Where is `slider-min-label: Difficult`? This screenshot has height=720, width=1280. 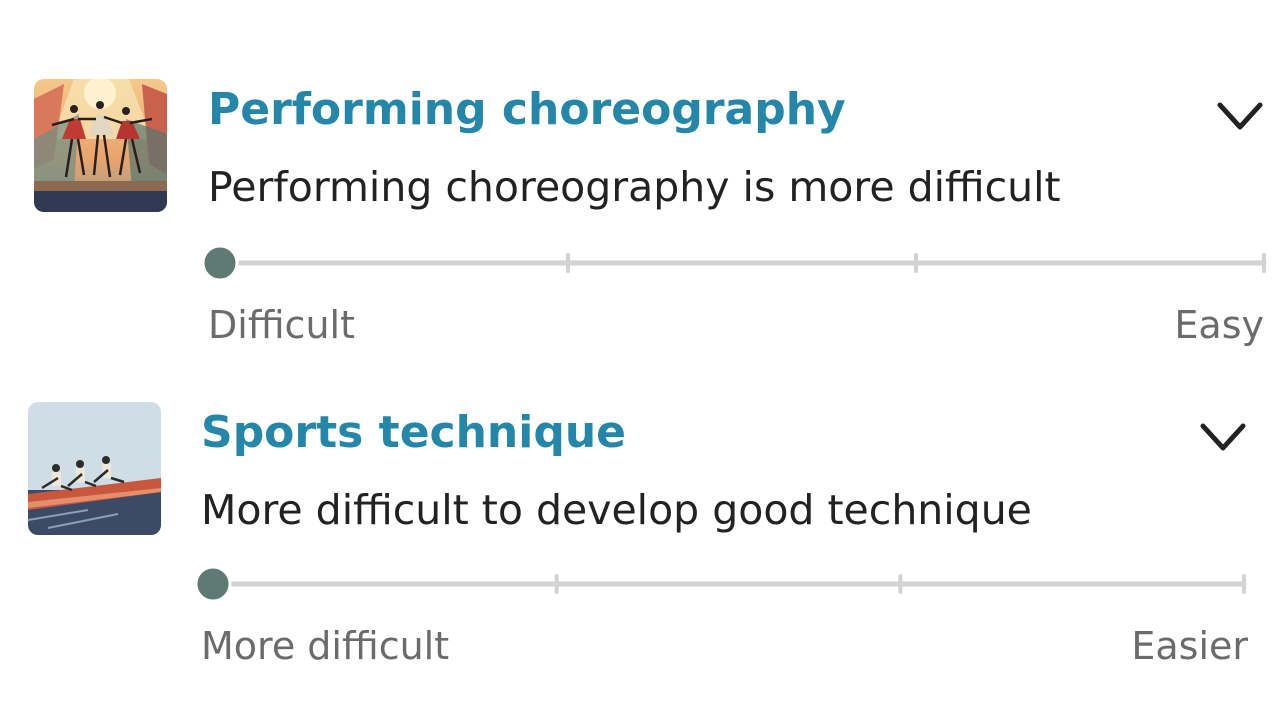 slider-min-label: Difficult is located at coordinates (281, 325).